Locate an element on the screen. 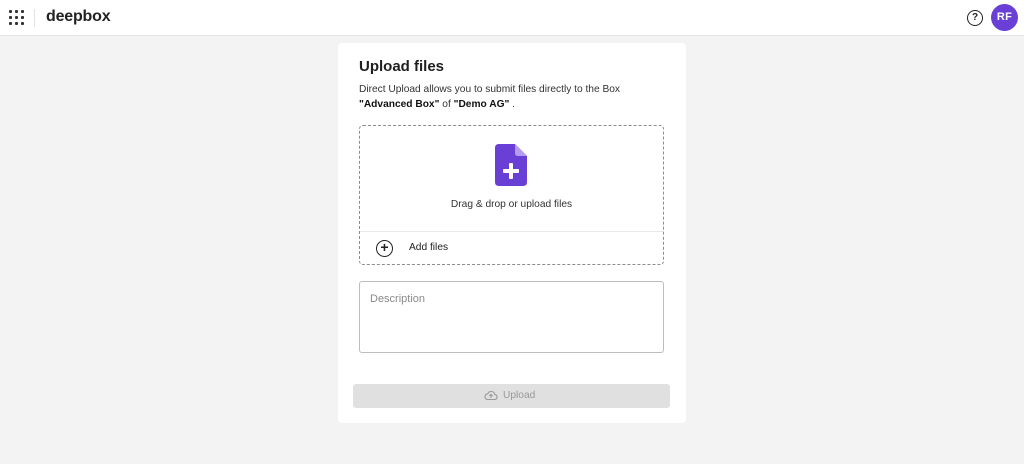 This screenshot has width=1024, height=464. deepbox-logo: deepbox is located at coordinates (78, 17).